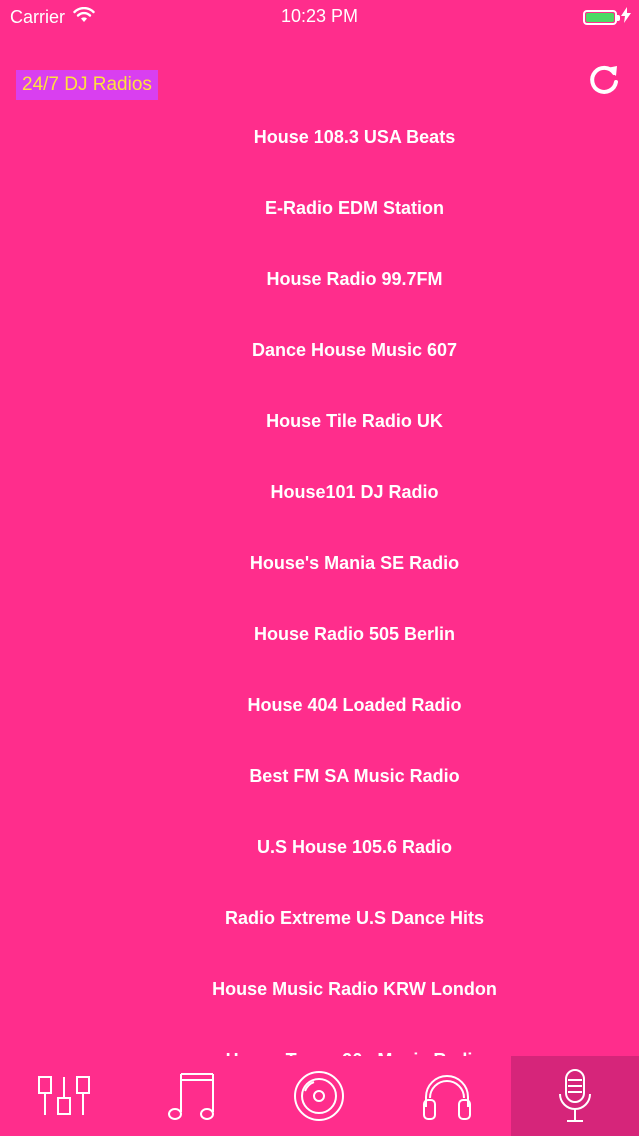 The image size is (639, 1136). What do you see at coordinates (319, 350) in the screenshot?
I see `station-item: Dance House Music 607` at bounding box center [319, 350].